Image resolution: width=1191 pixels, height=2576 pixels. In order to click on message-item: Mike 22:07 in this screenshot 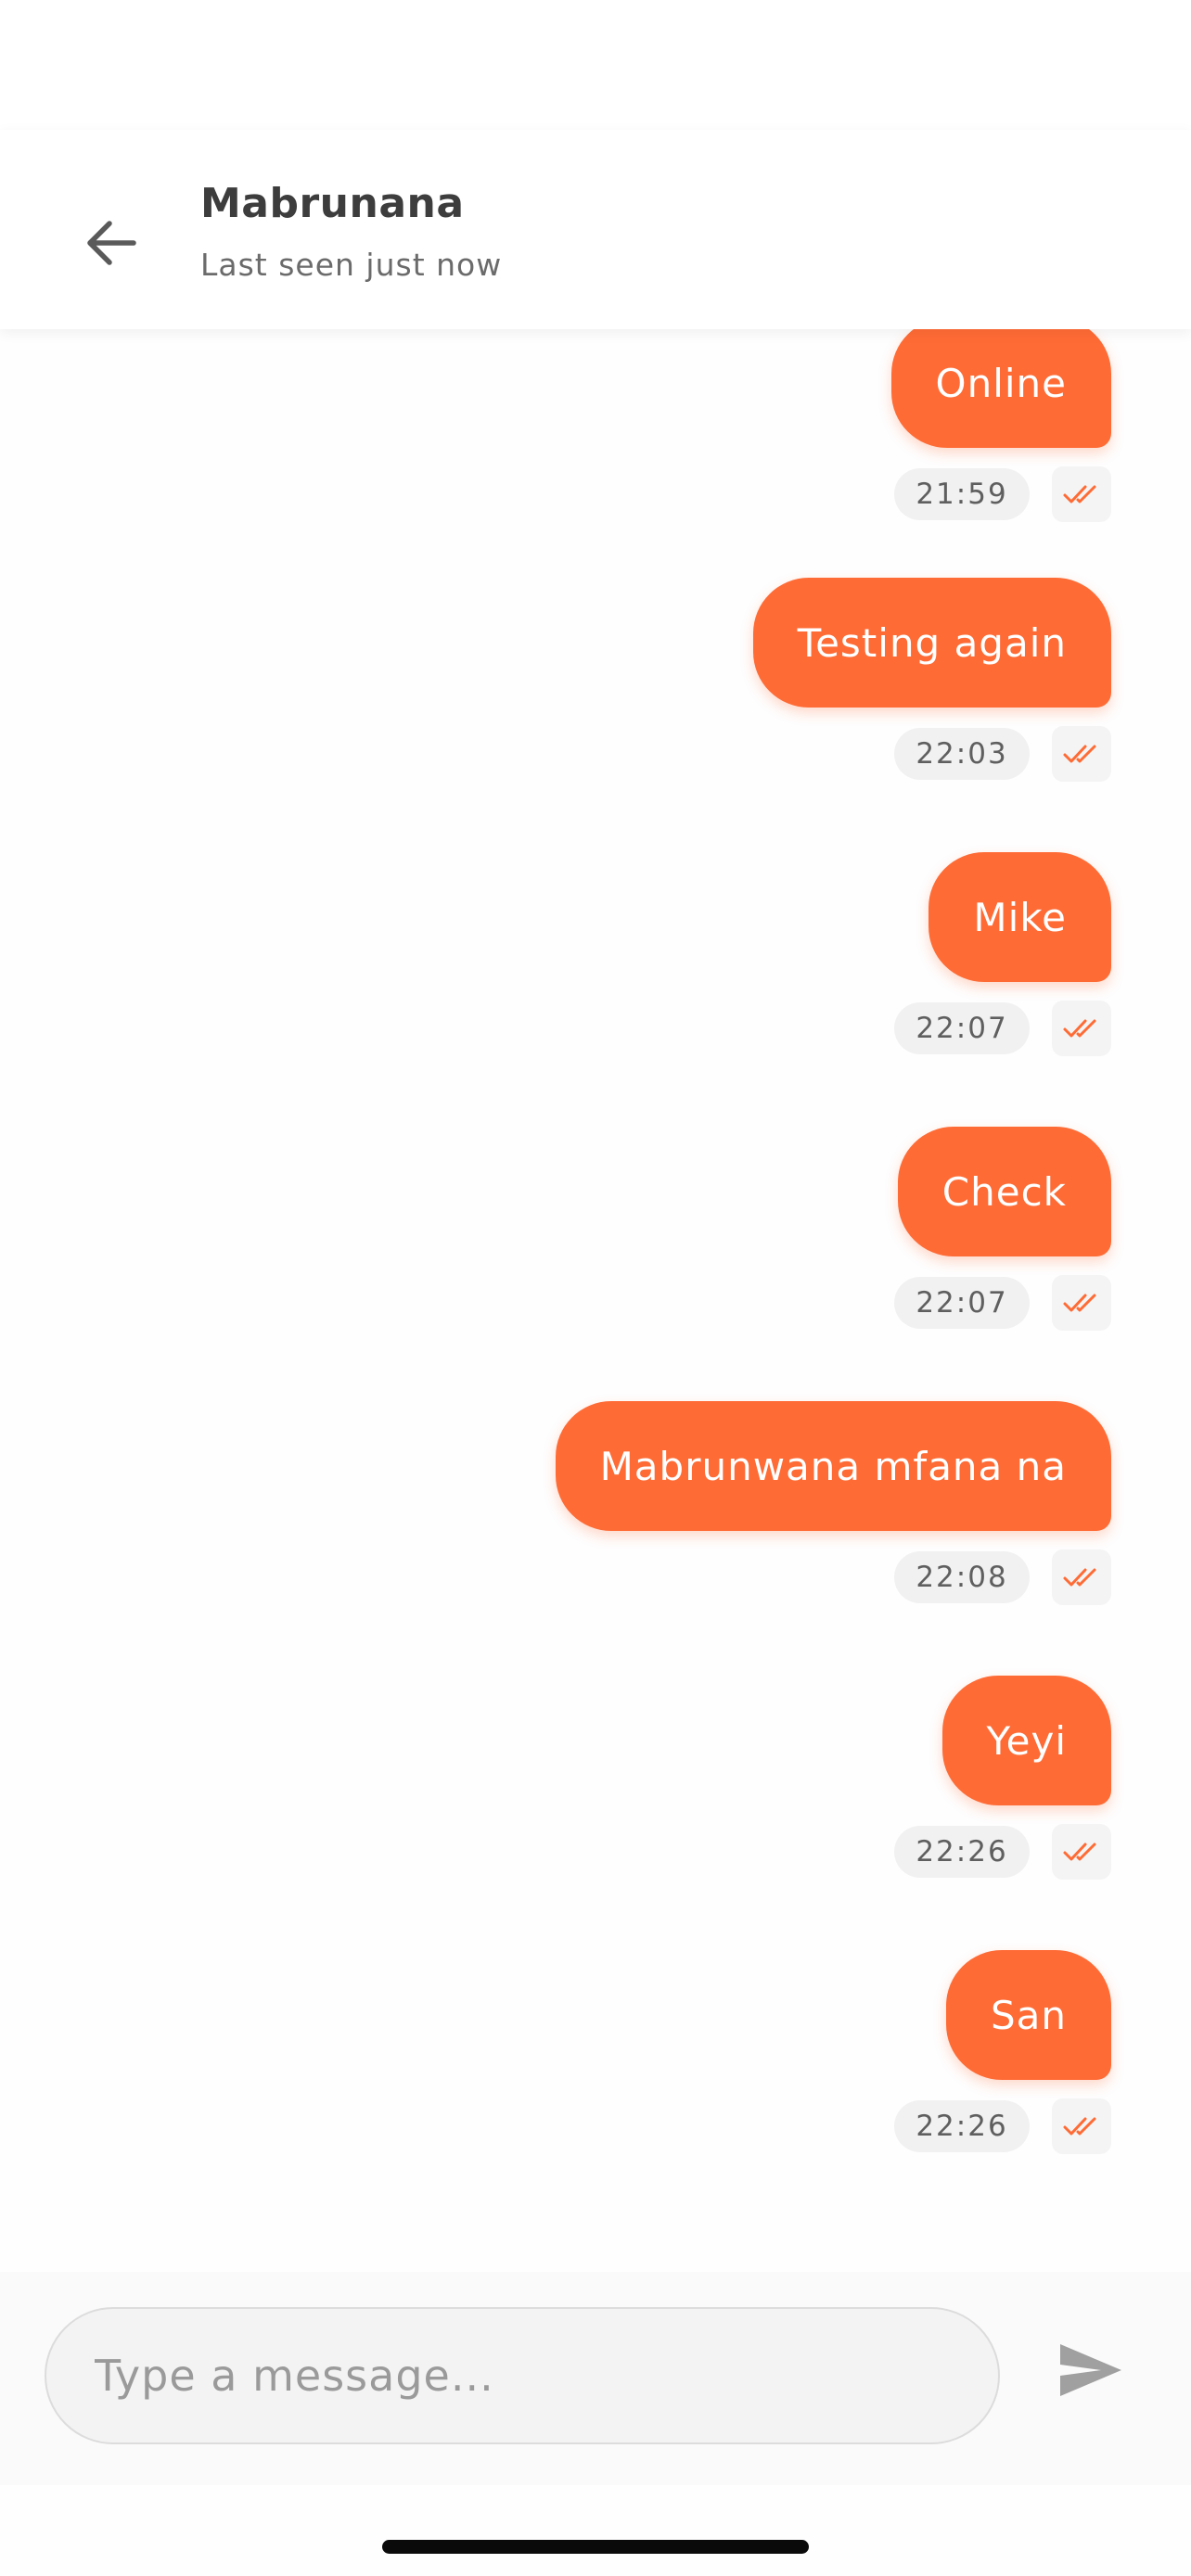, I will do `click(693, 970)`.